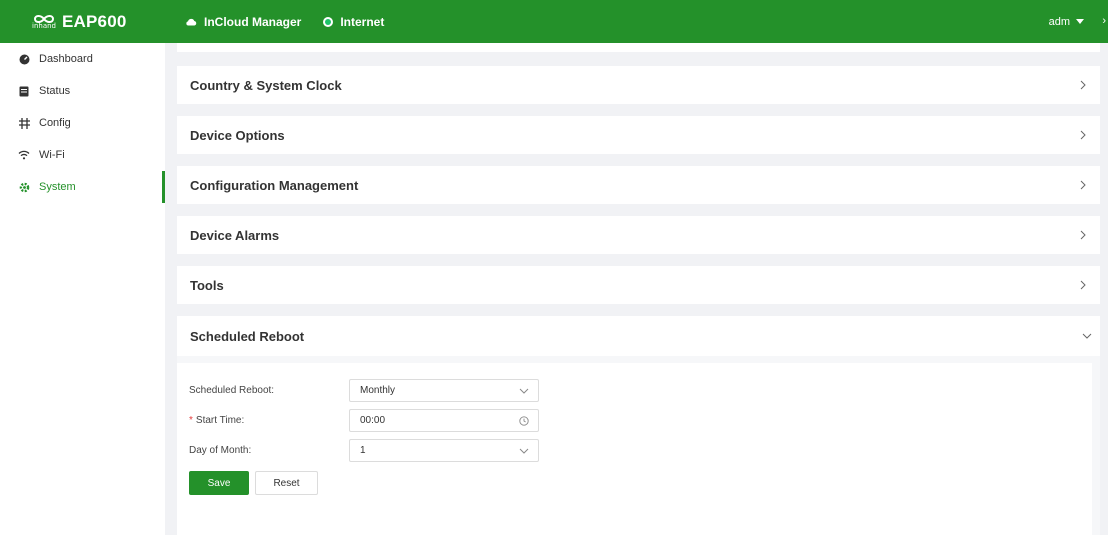 The height and width of the screenshot is (535, 1108). Describe the element at coordinates (219, 483) in the screenshot. I see `save-button: Save` at that location.